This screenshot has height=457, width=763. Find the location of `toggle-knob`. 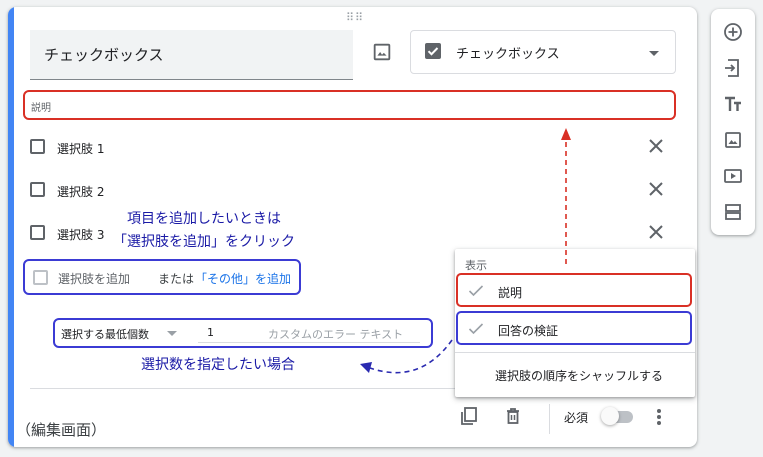

toggle-knob is located at coordinates (610, 416).